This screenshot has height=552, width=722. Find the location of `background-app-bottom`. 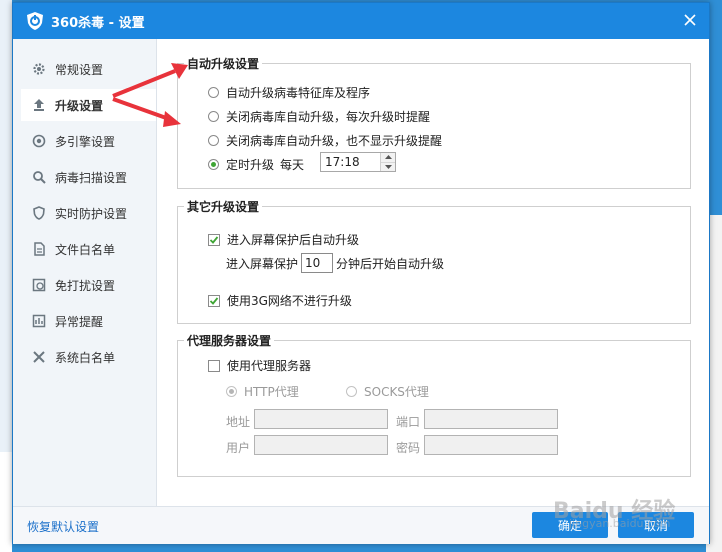

background-app-bottom is located at coordinates (6, 502).